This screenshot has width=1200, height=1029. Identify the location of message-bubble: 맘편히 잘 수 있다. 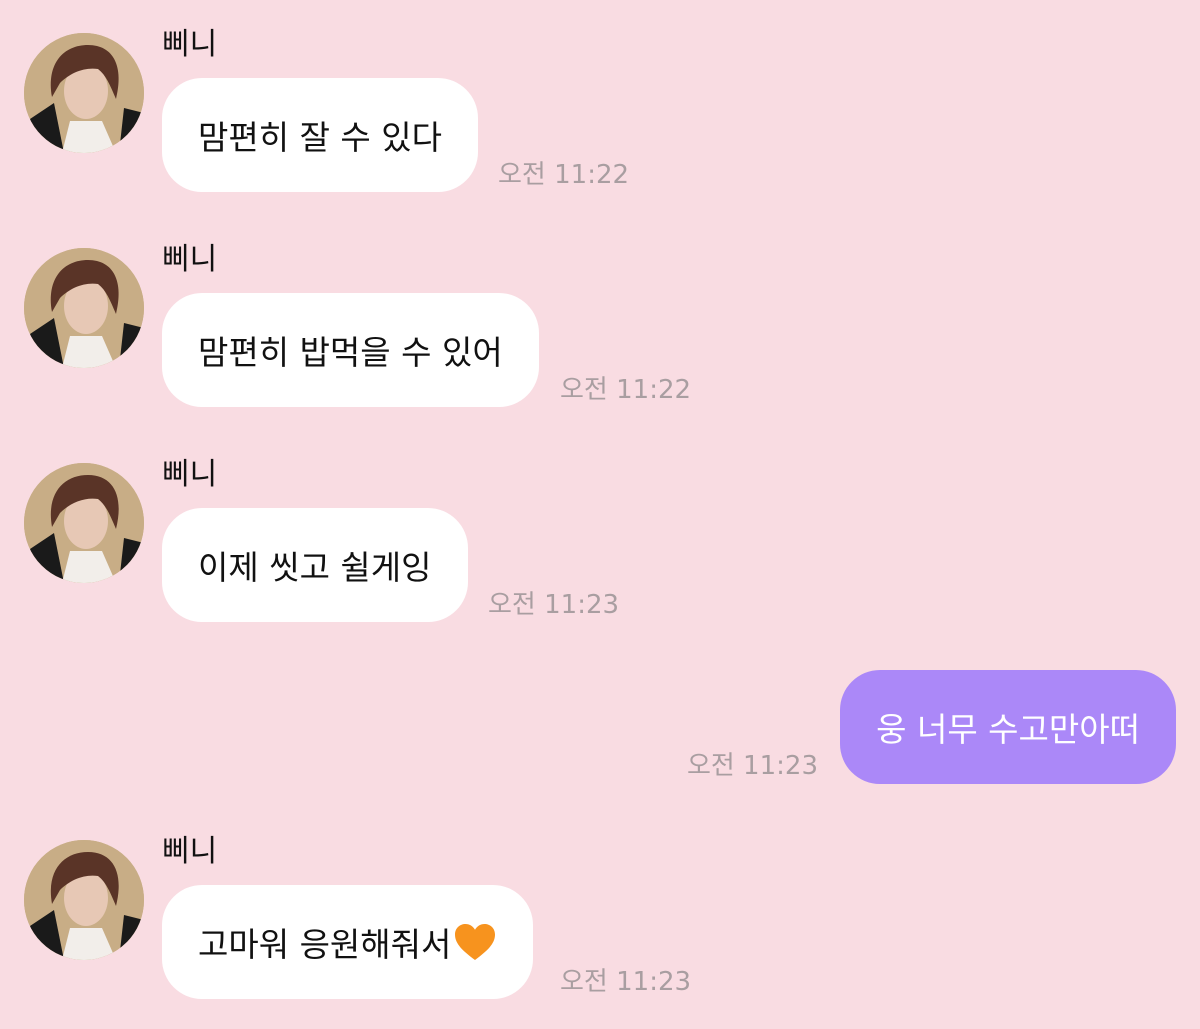
(320, 135).